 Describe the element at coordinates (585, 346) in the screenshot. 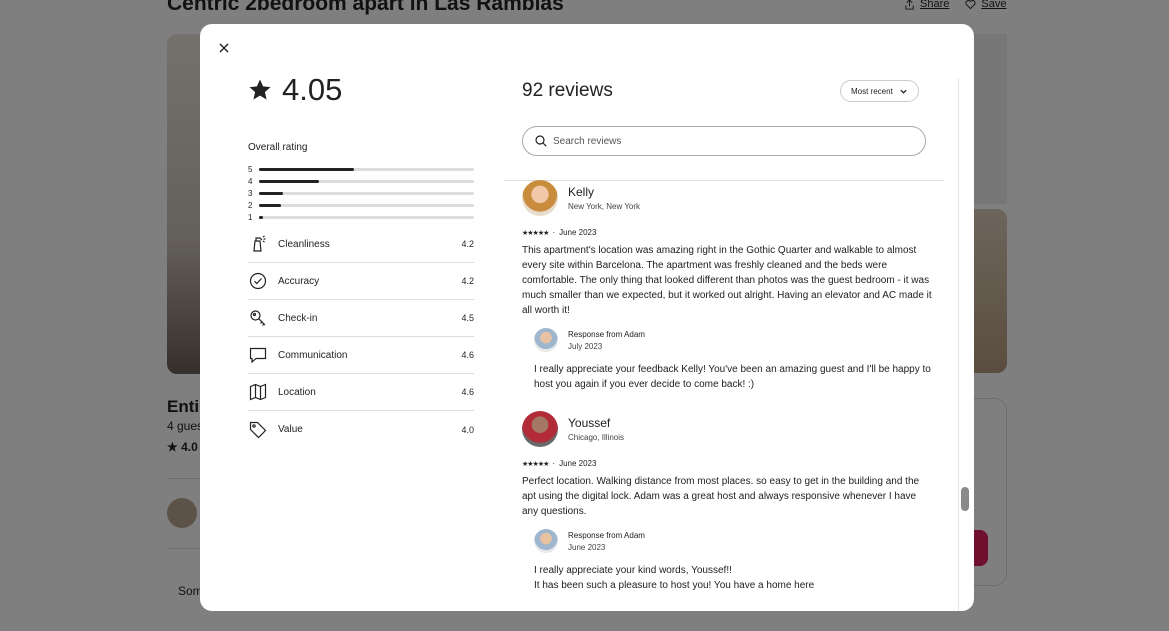

I see `response-date: July 2023` at that location.